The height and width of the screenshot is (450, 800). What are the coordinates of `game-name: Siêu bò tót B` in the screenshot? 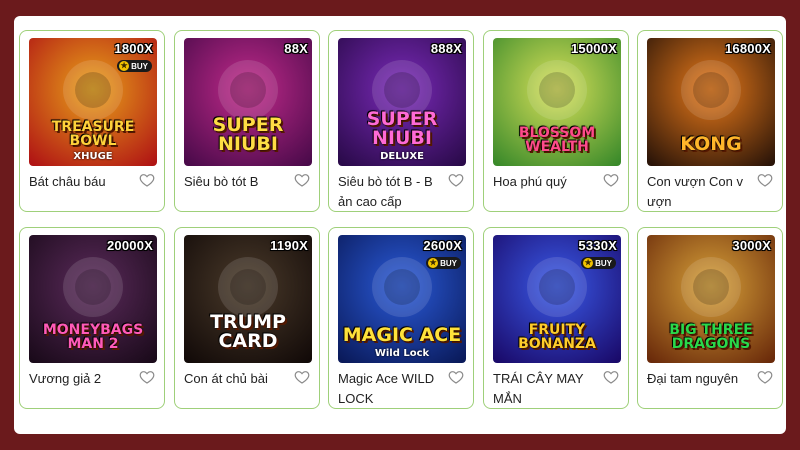 It's located at (237, 182).